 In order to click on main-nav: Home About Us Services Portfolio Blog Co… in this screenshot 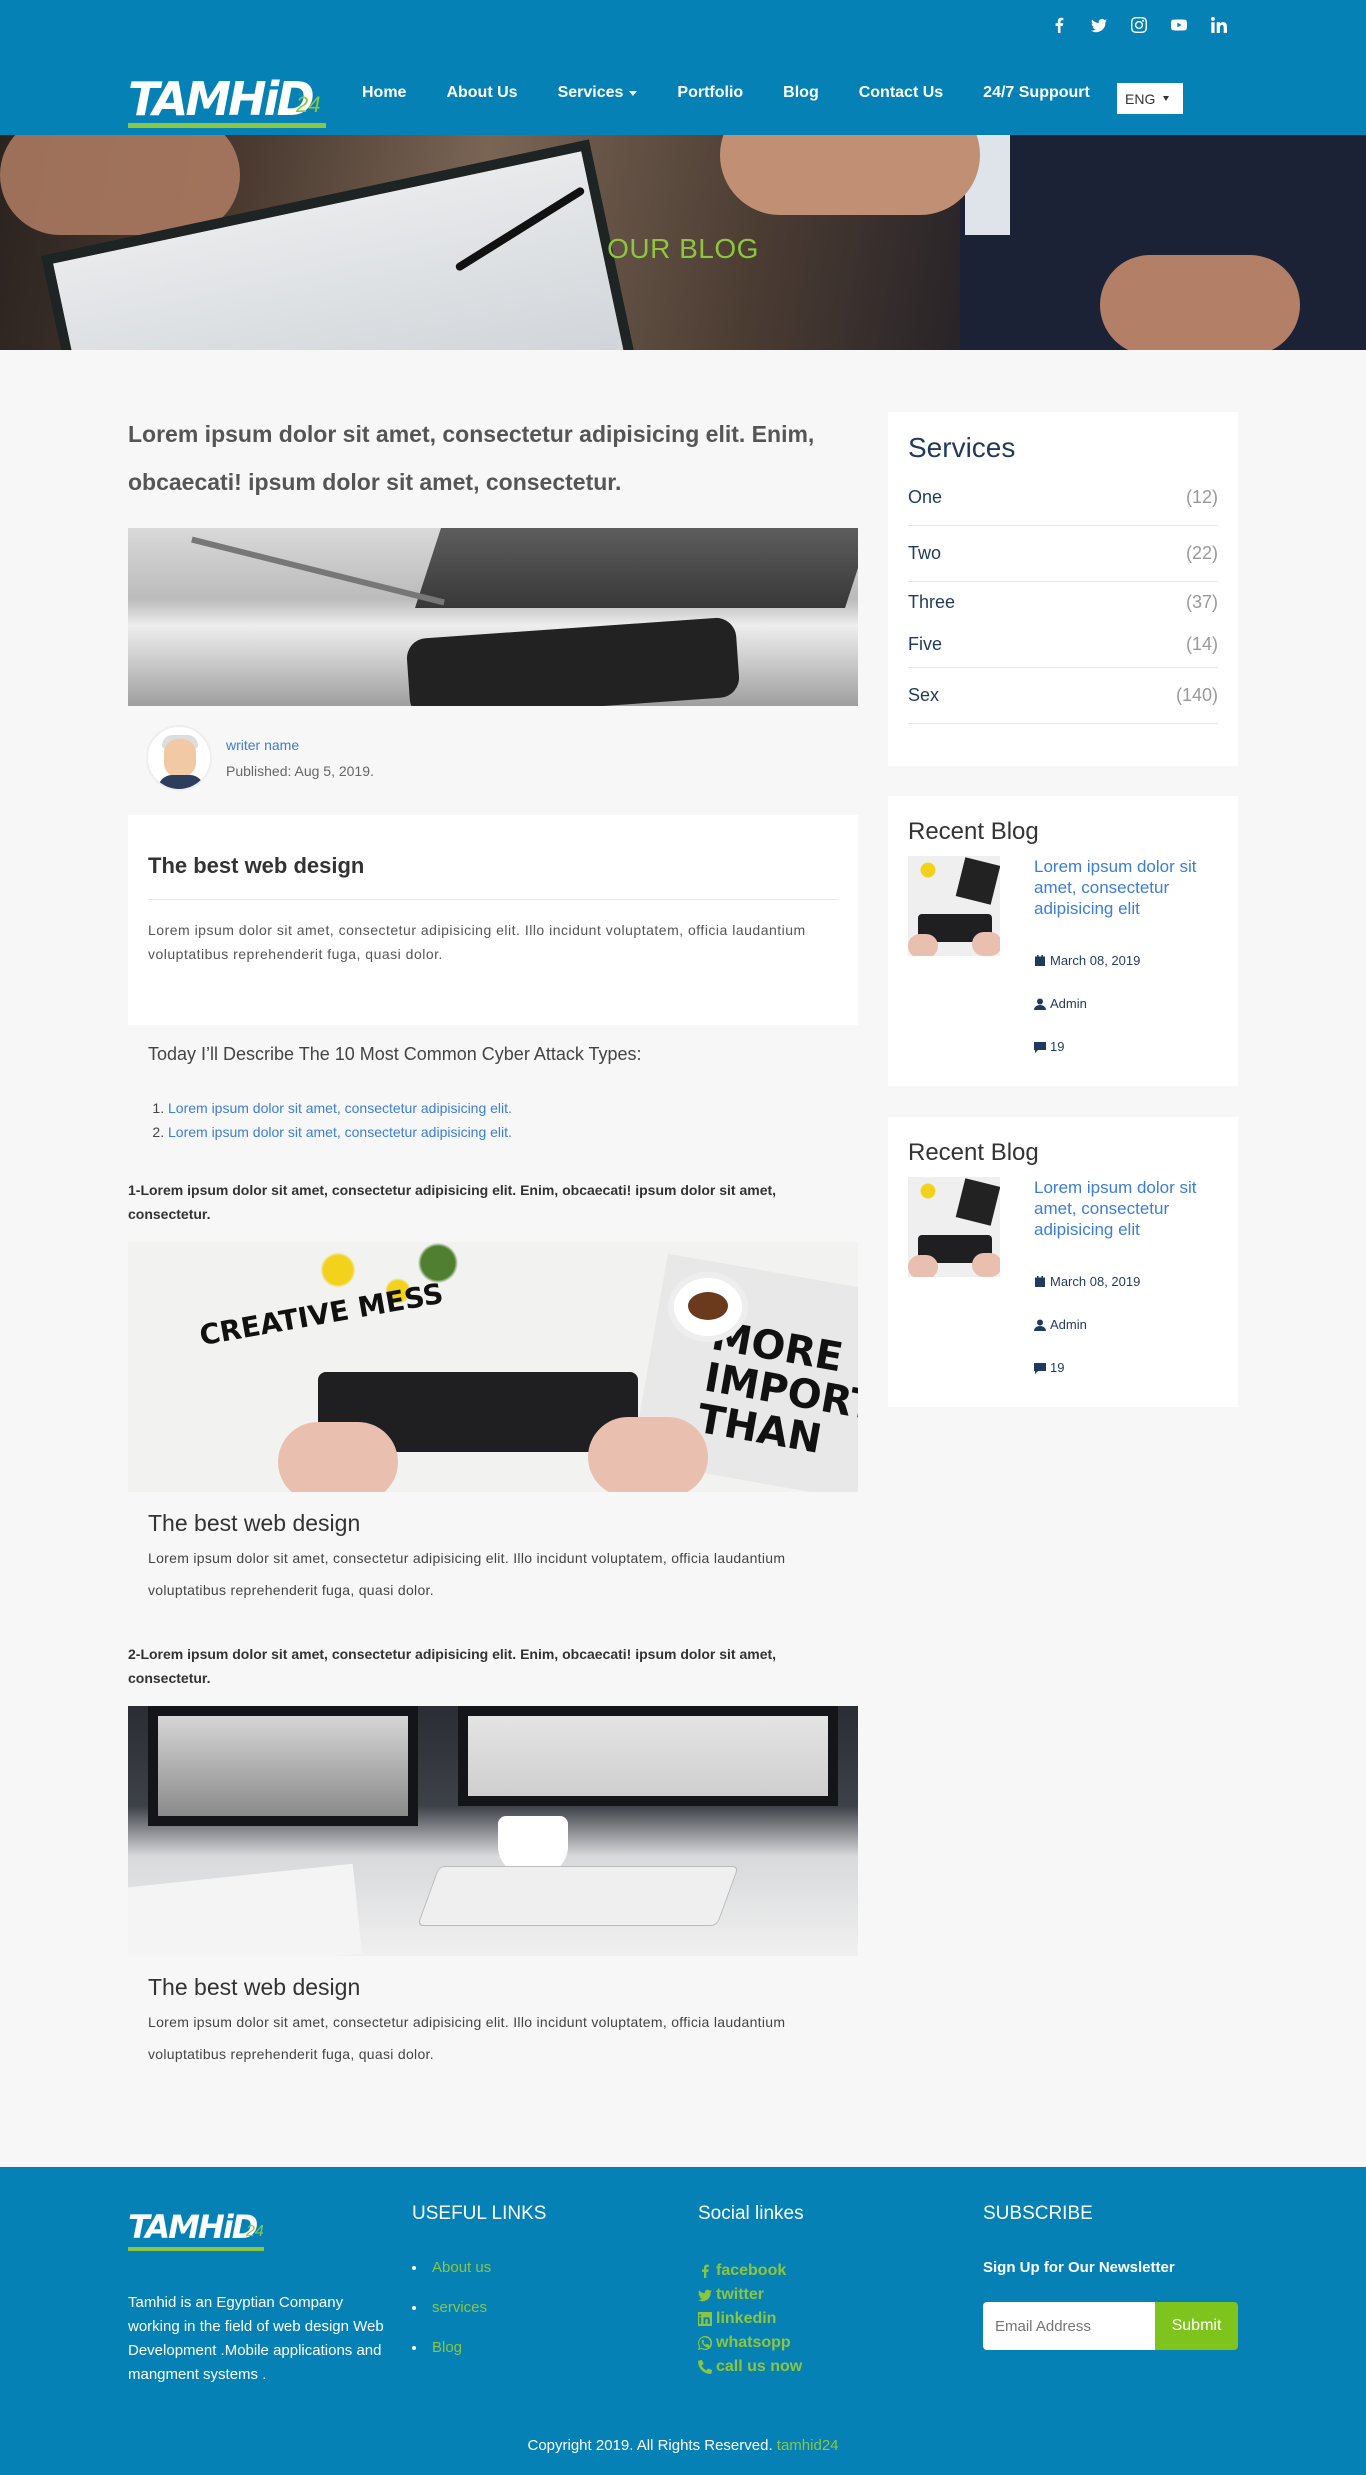, I will do `click(746, 93)`.